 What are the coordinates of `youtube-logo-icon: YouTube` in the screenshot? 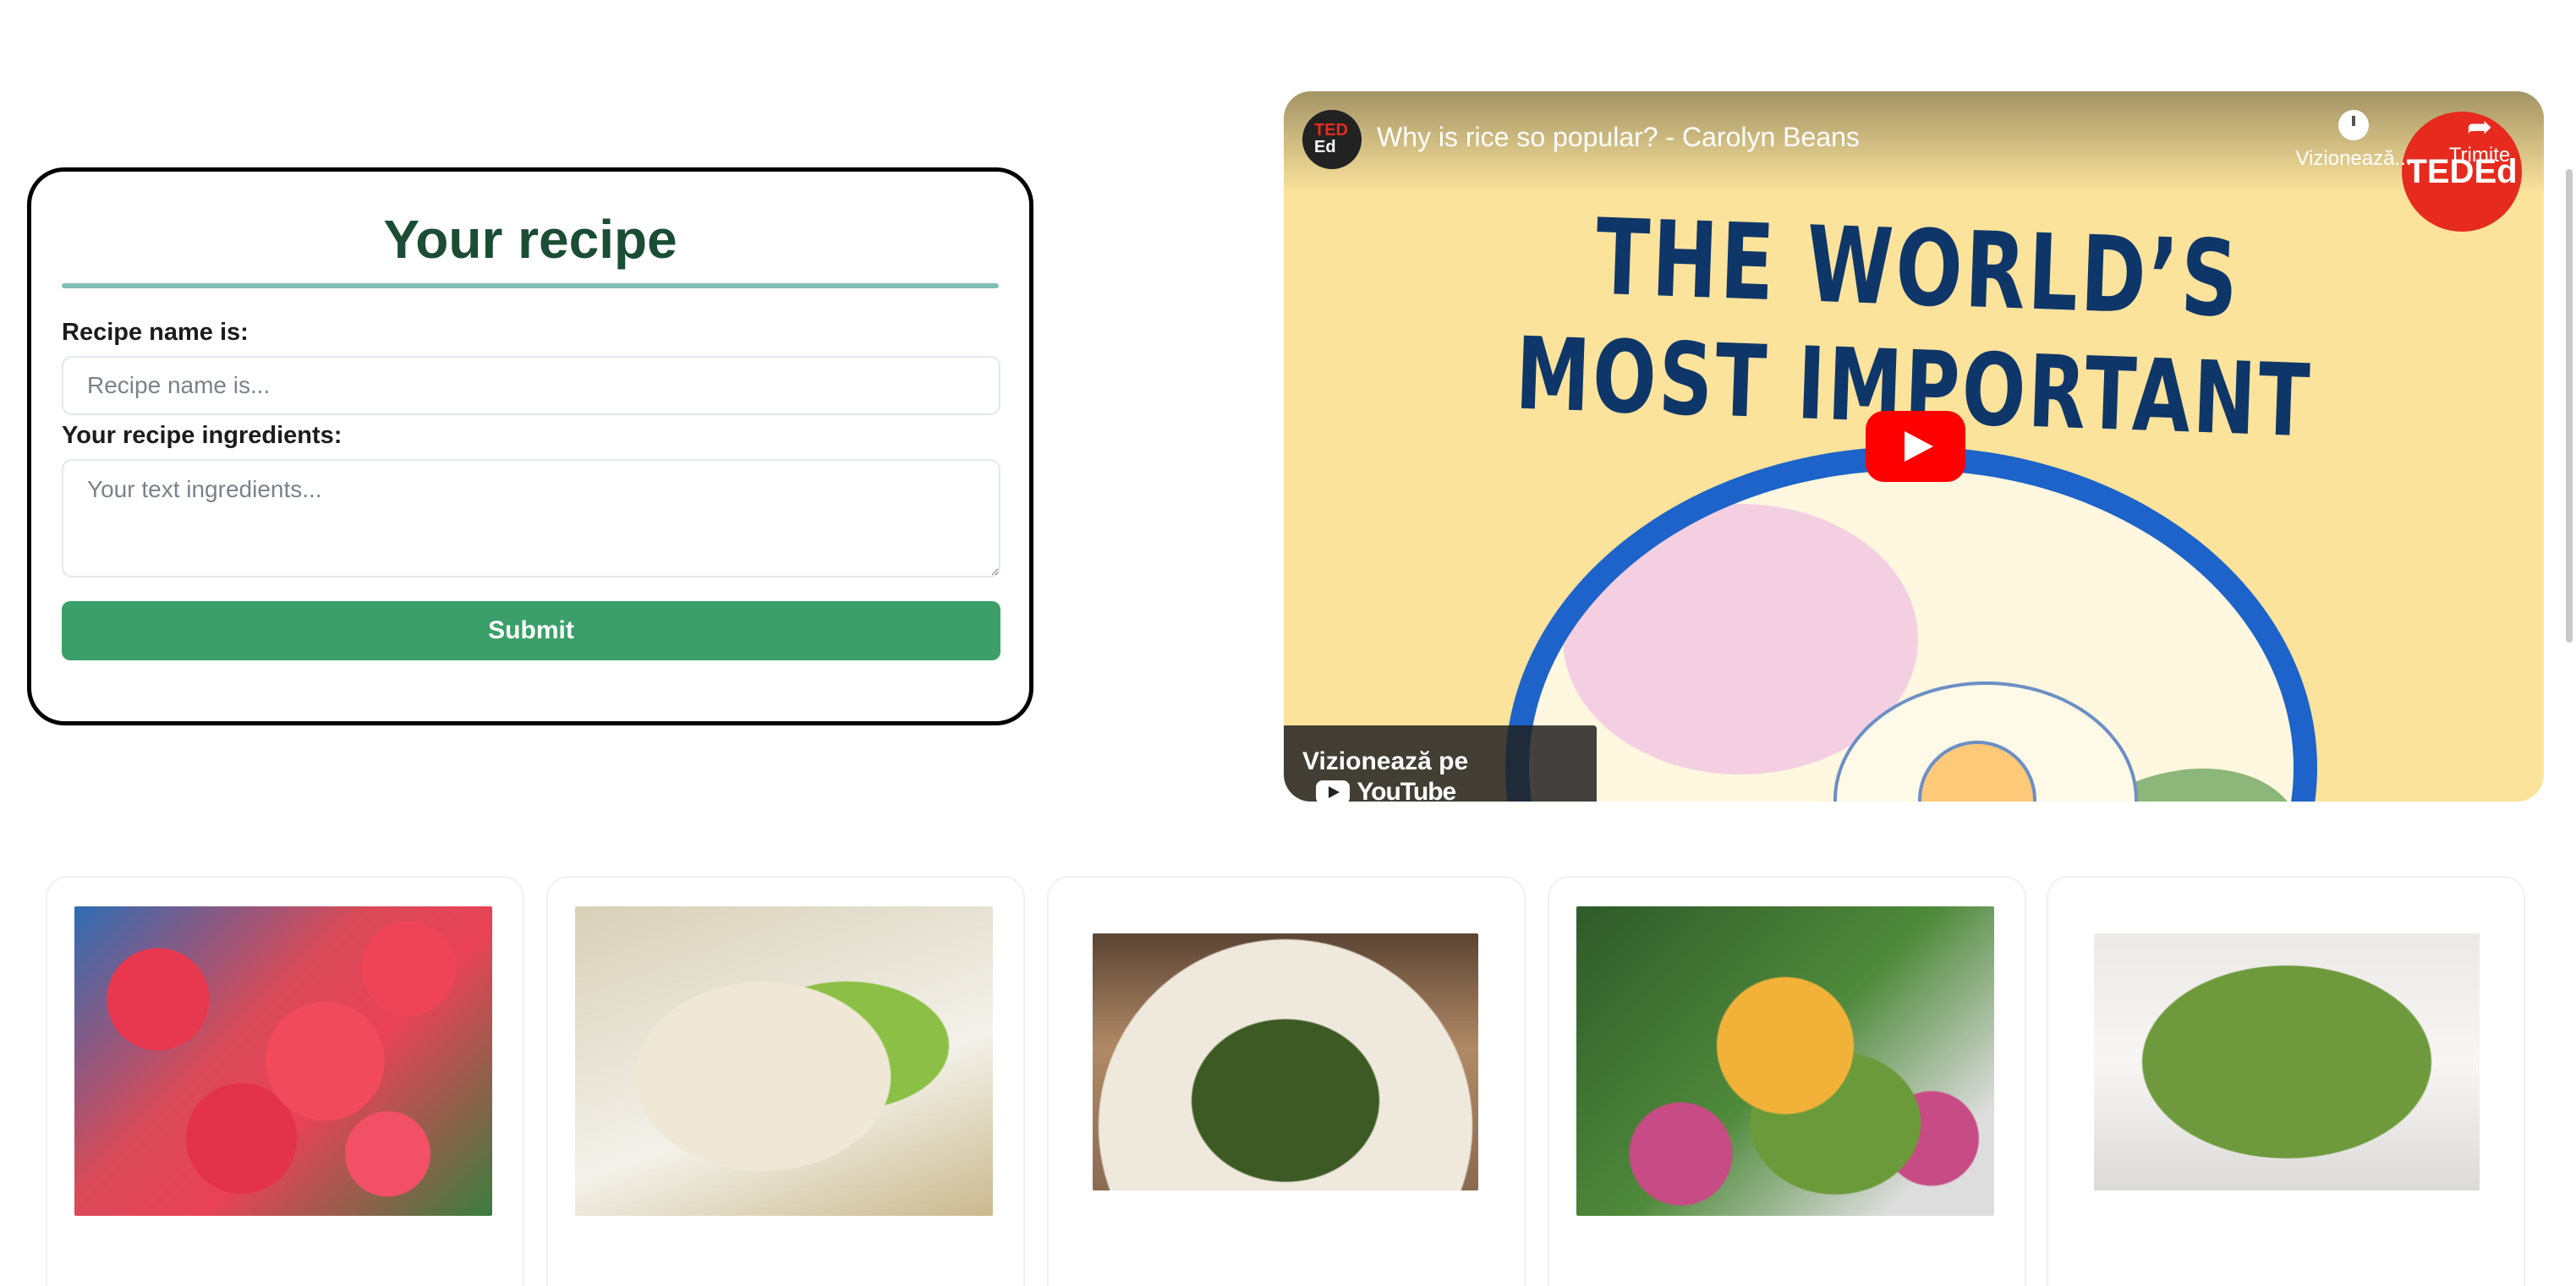 It's located at (1386, 789).